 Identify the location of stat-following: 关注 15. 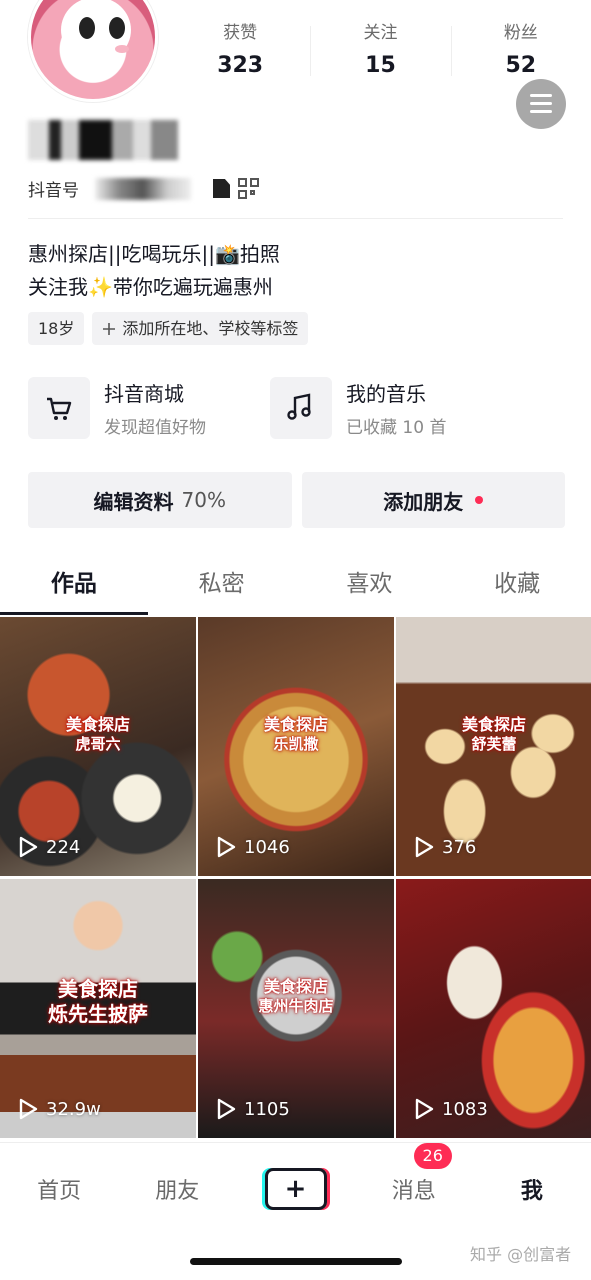
(380, 53).